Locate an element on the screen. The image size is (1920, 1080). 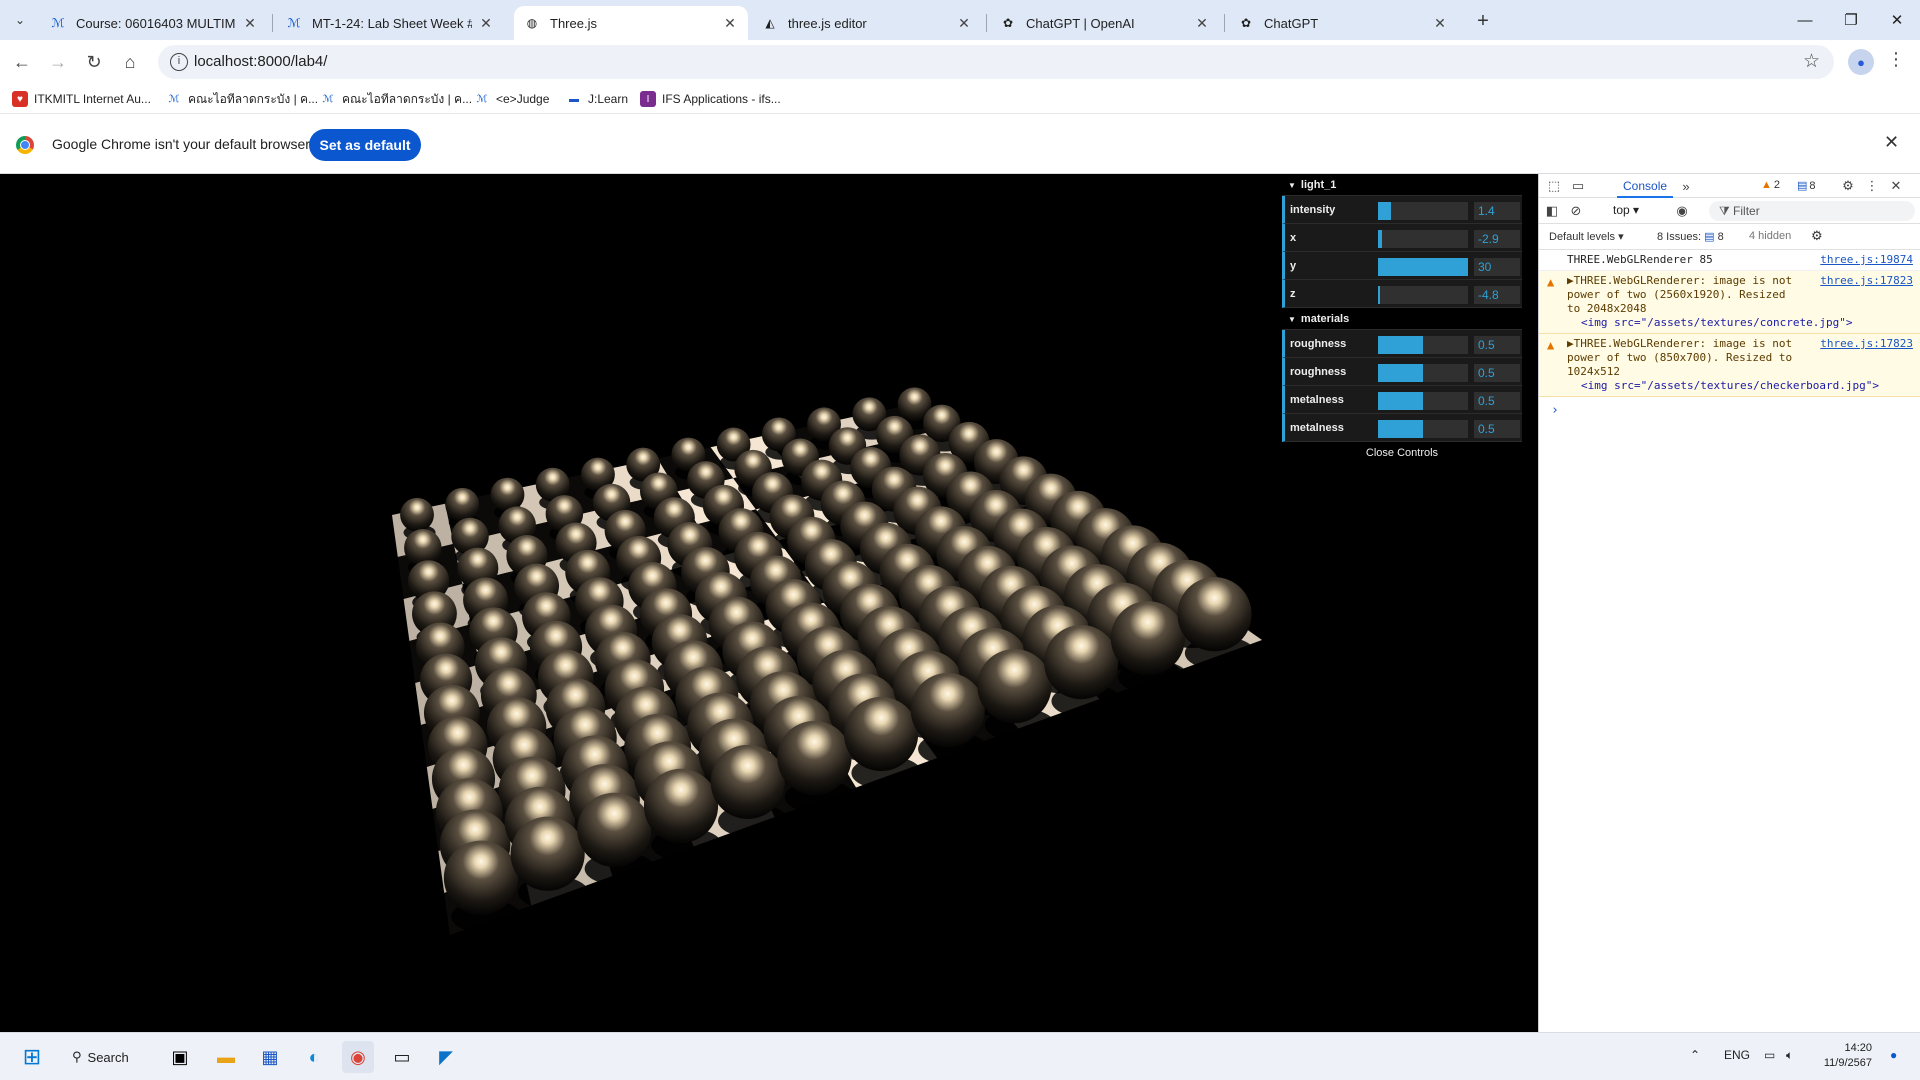
tab-threejs-editor: ◭ three.js editor ✕ is located at coordinates (867, 23).